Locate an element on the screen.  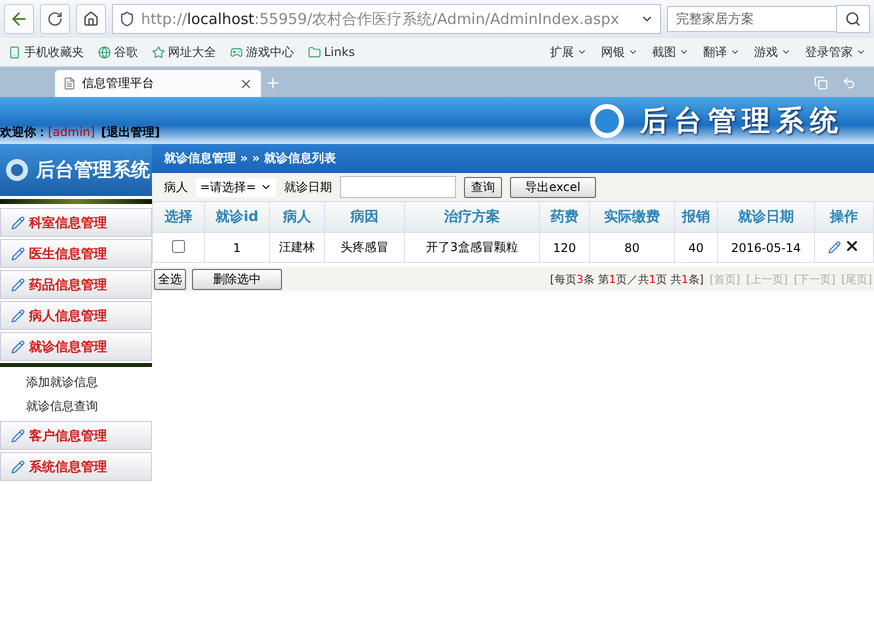
search-button is located at coordinates (853, 19).